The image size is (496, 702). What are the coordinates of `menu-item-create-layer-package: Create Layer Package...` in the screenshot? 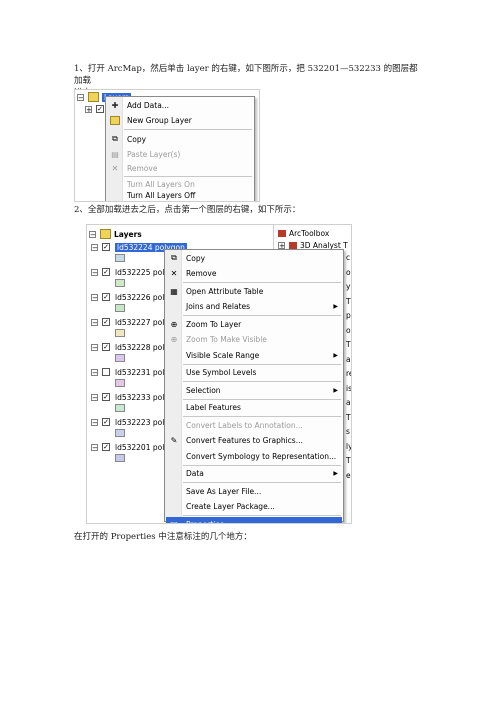 It's located at (254, 507).